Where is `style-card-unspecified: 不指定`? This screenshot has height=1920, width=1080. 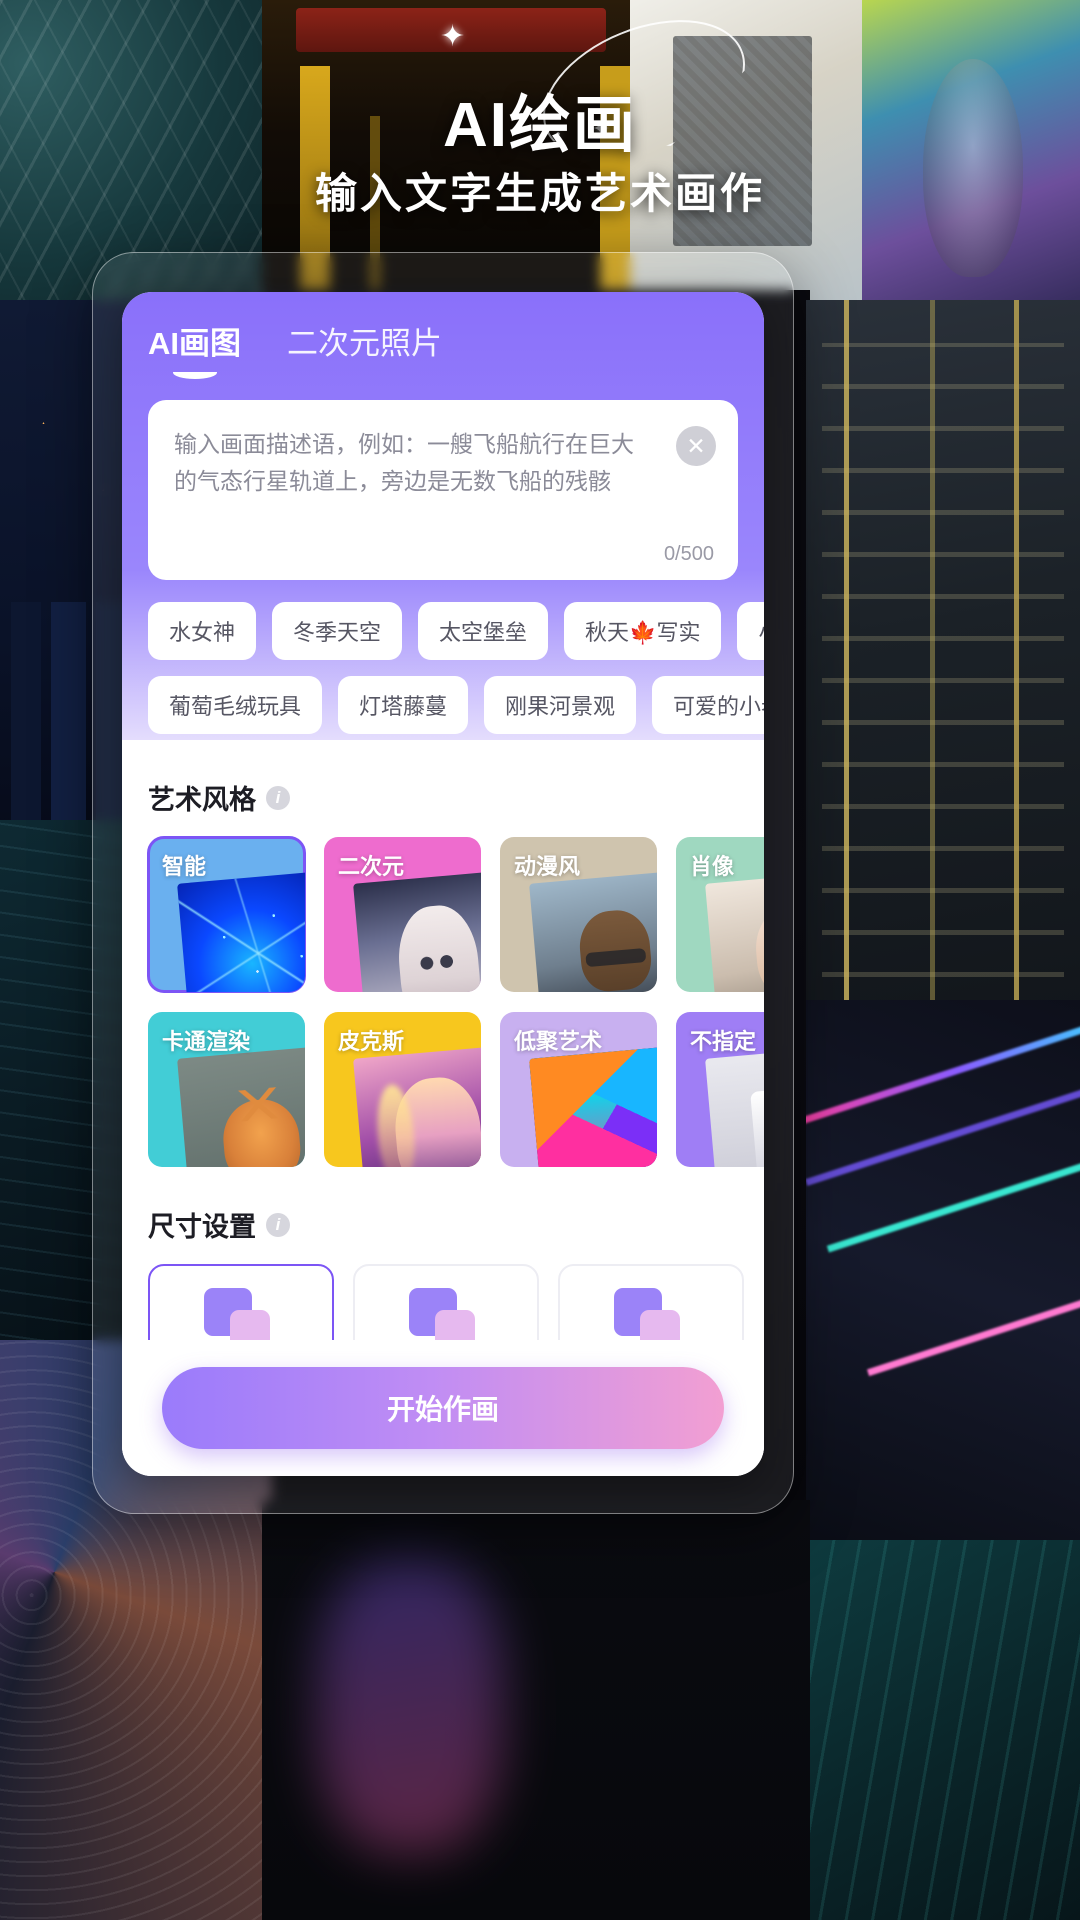 style-card-unspecified: 不指定 is located at coordinates (720, 1089).